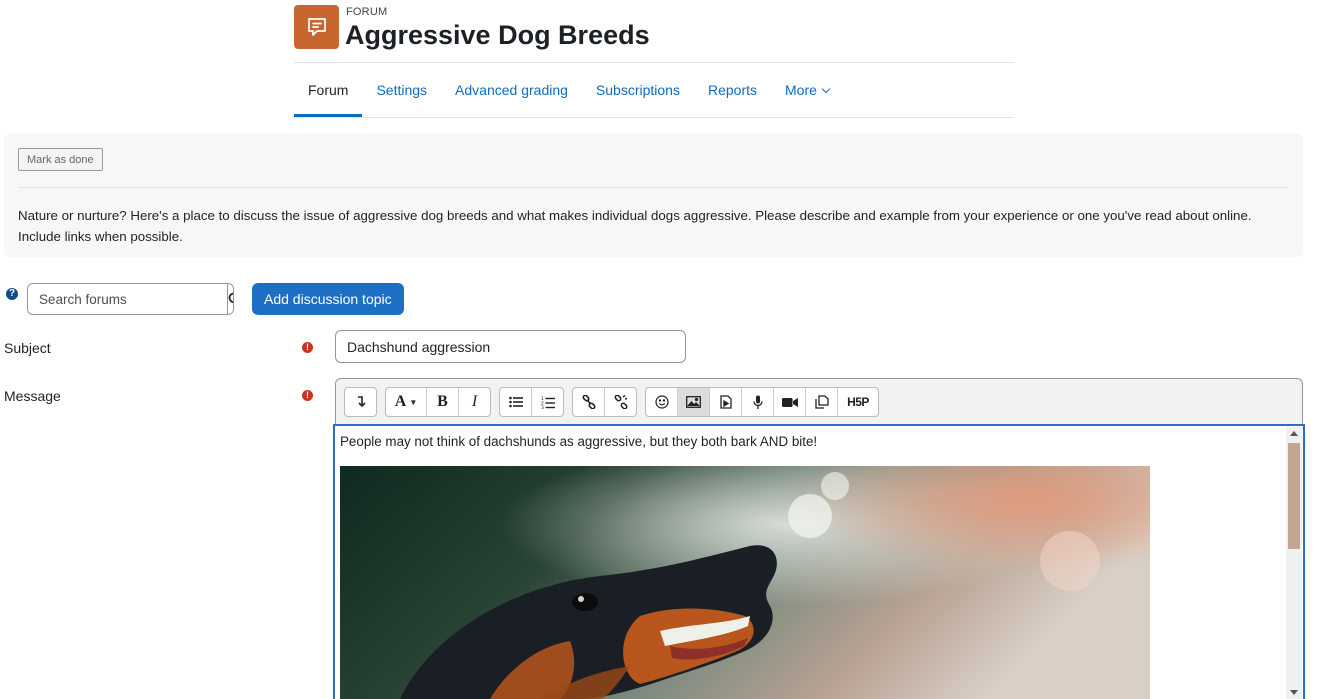 The height and width of the screenshot is (699, 1319). What do you see at coordinates (662, 402) in the screenshot?
I see `emoji-icon` at bounding box center [662, 402].